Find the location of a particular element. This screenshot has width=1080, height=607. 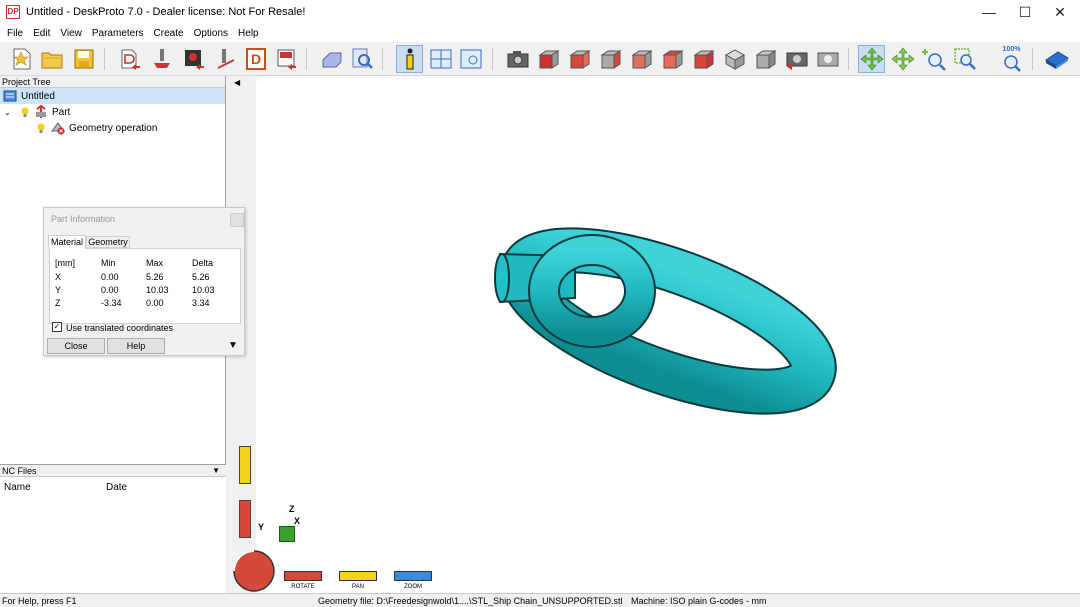

maximize-button: ☐ is located at coordinates (1025, 12).